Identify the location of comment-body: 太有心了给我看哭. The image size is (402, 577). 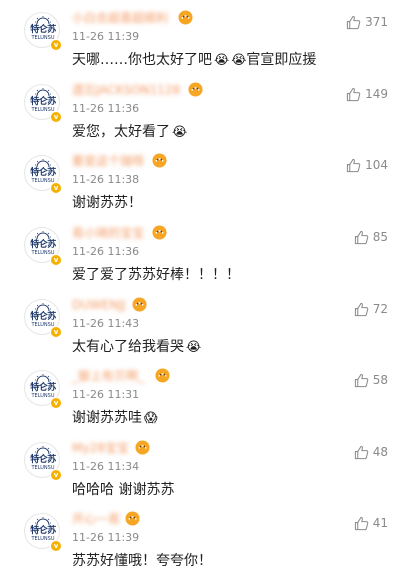
(128, 347).